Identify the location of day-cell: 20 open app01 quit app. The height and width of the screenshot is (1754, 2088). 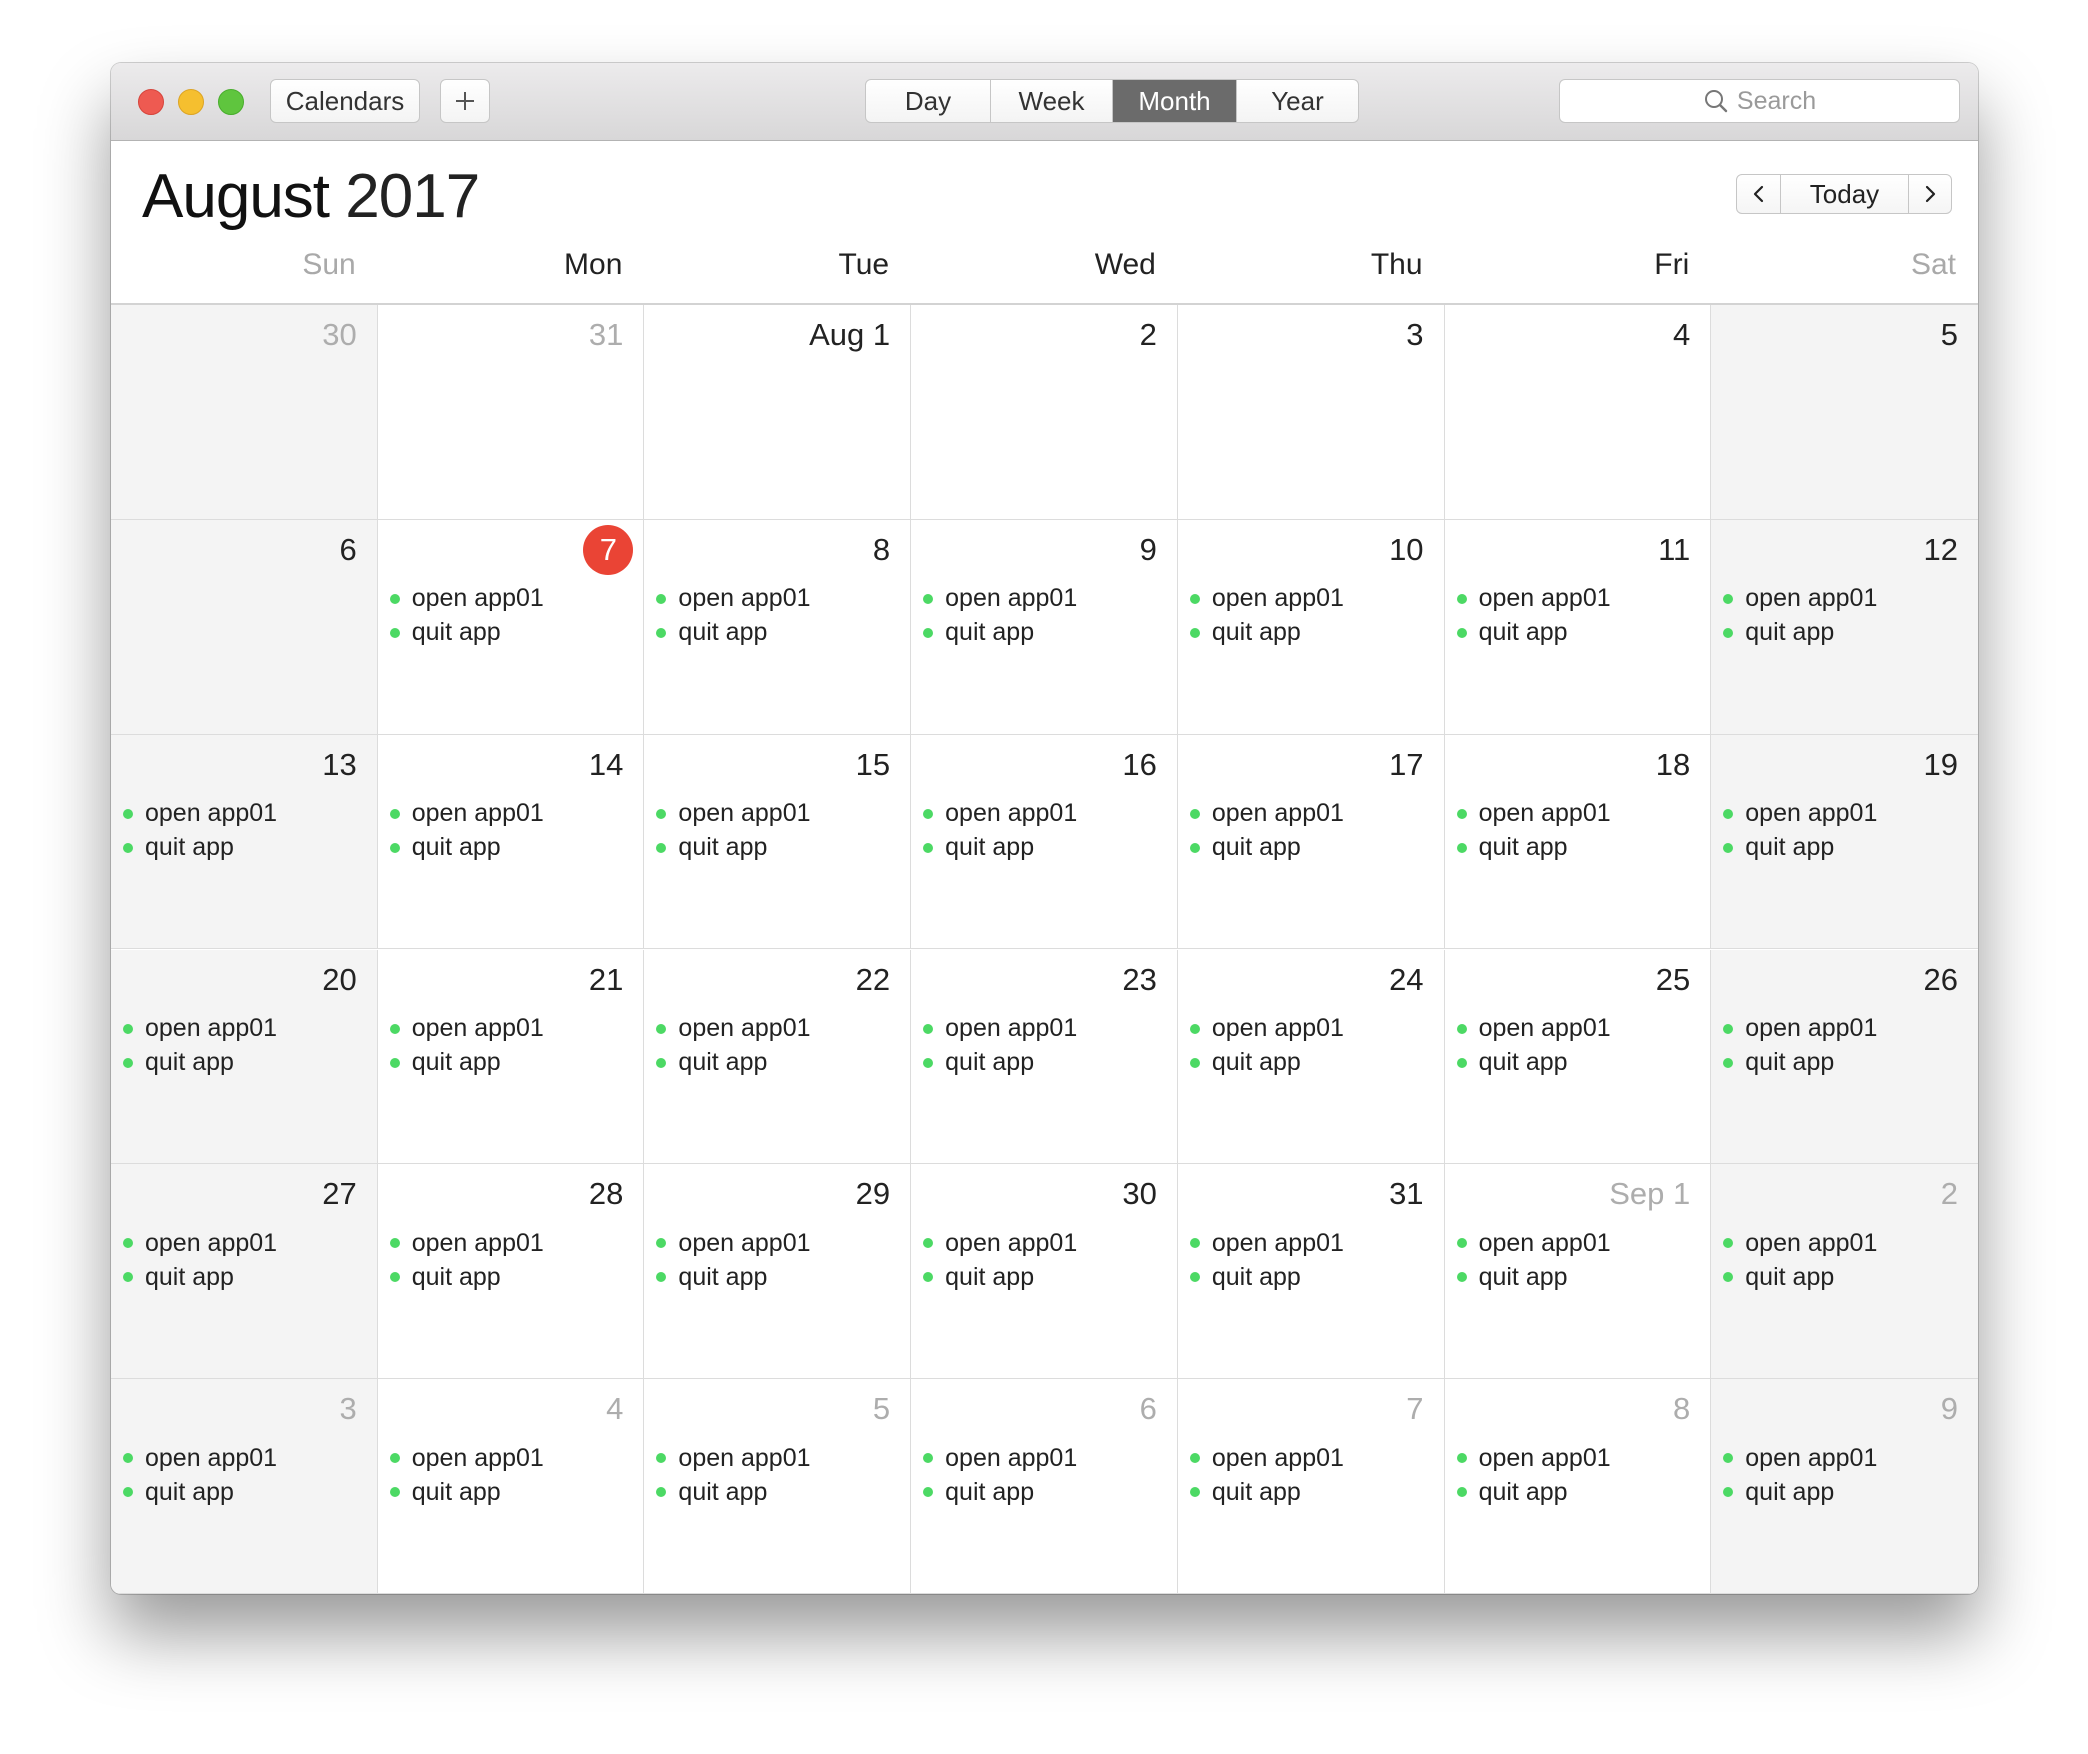
(244, 1057).